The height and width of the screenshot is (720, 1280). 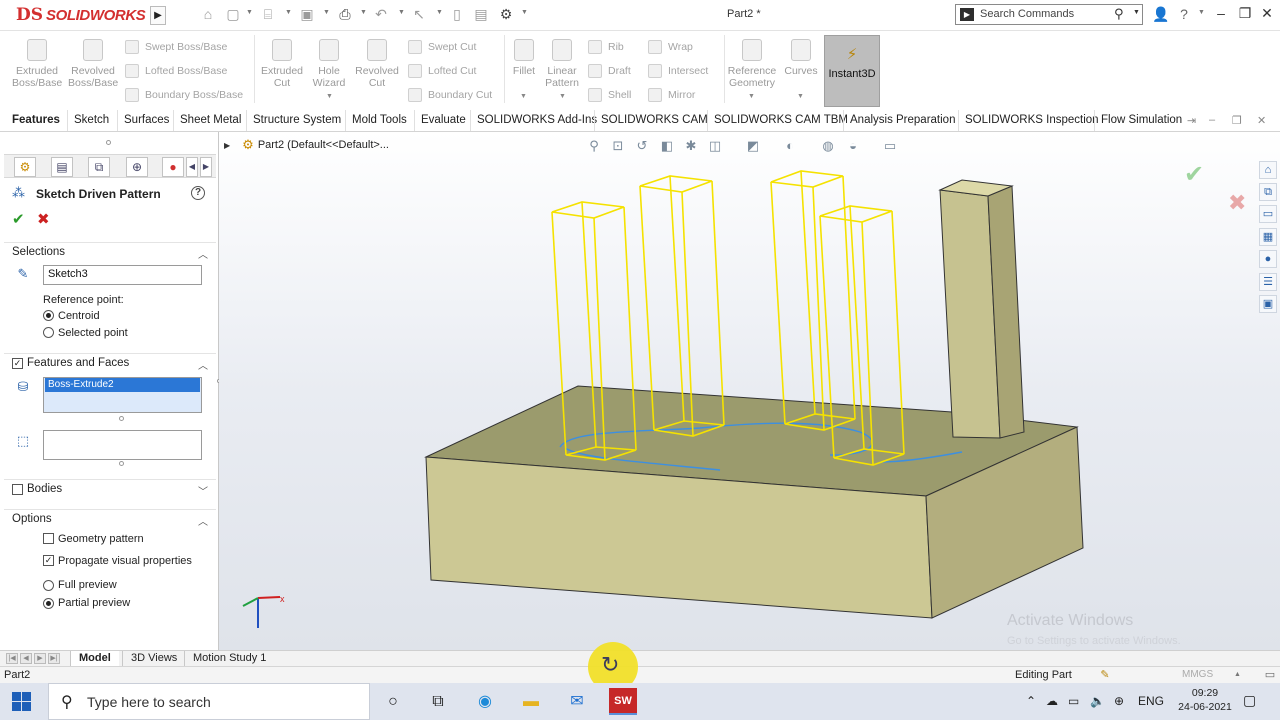 What do you see at coordinates (828, 146) in the screenshot?
I see `edit-appearance-icon: ◍` at bounding box center [828, 146].